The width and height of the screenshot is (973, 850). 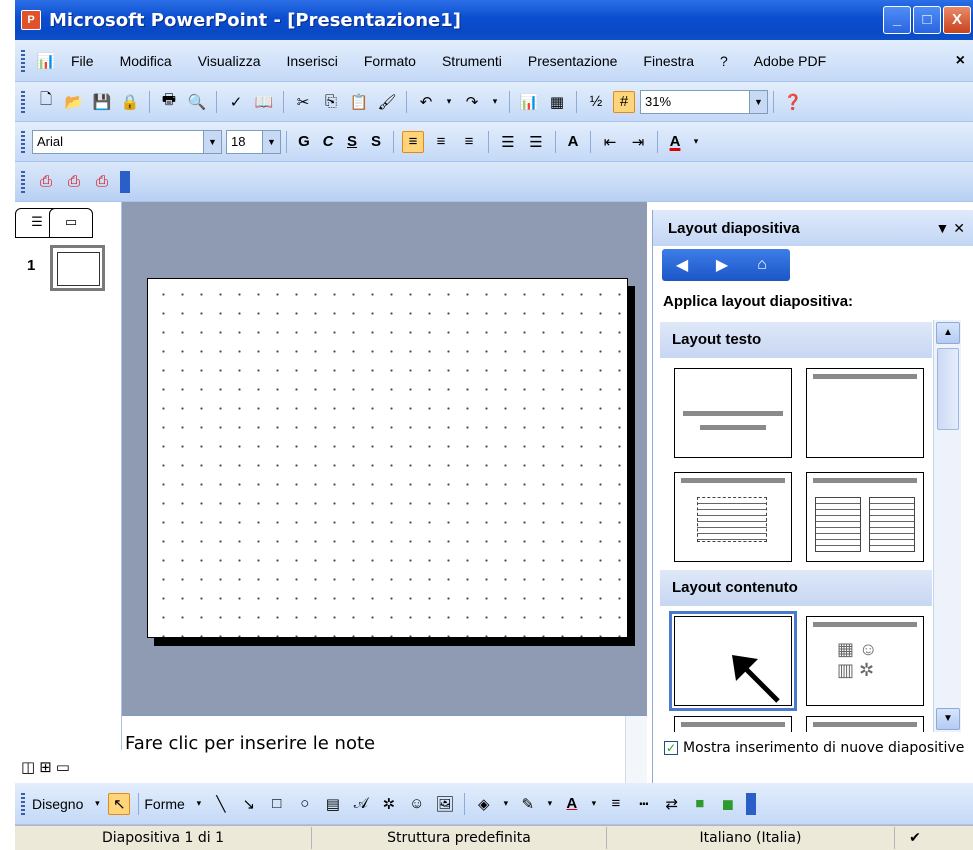 What do you see at coordinates (74, 182) in the screenshot?
I see `convert-and-email-pdf-icon: ⎙` at bounding box center [74, 182].